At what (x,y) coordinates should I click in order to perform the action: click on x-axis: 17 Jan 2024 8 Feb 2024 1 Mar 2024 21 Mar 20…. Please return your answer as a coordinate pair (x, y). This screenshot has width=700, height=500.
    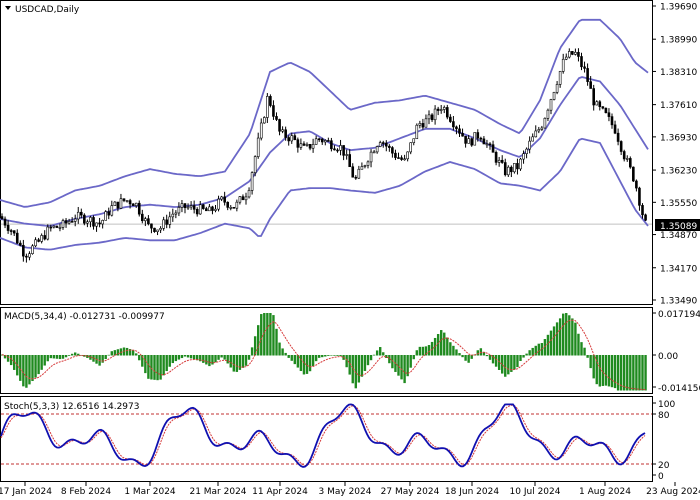
    Looking at the image, I should click on (350, 489).